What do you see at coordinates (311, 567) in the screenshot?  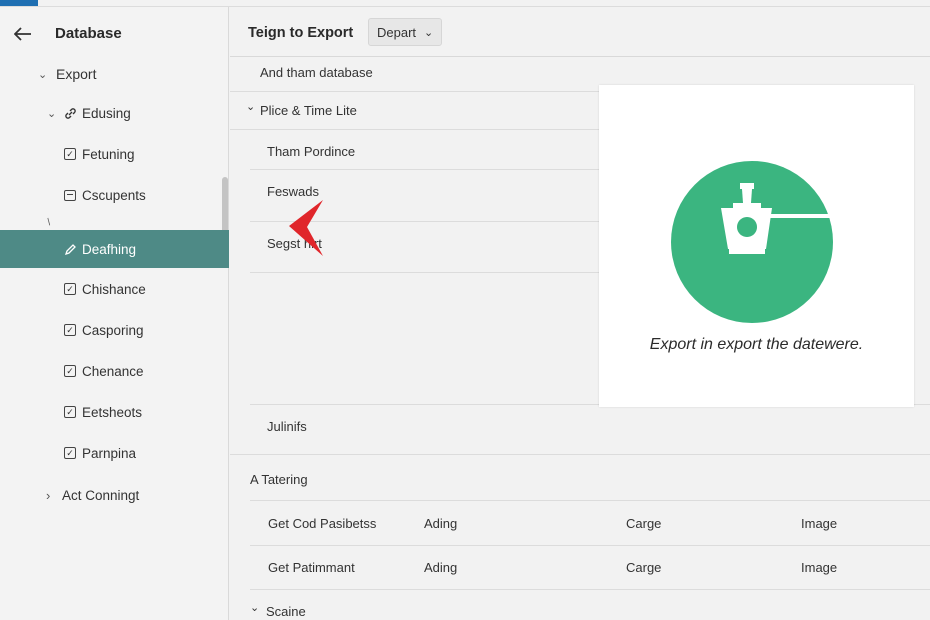 I see `table-cell: Get Patimmant` at bounding box center [311, 567].